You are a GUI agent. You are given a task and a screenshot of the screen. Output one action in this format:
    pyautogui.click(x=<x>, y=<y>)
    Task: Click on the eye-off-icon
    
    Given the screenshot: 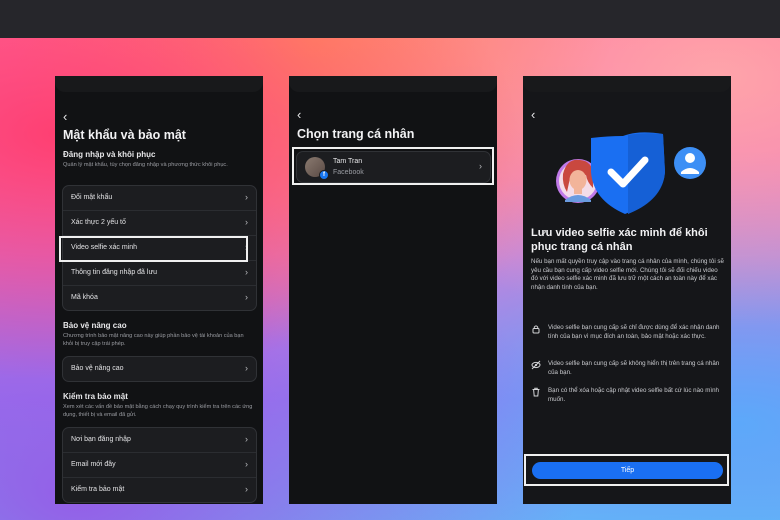 What is the action you would take?
    pyautogui.click(x=536, y=365)
    